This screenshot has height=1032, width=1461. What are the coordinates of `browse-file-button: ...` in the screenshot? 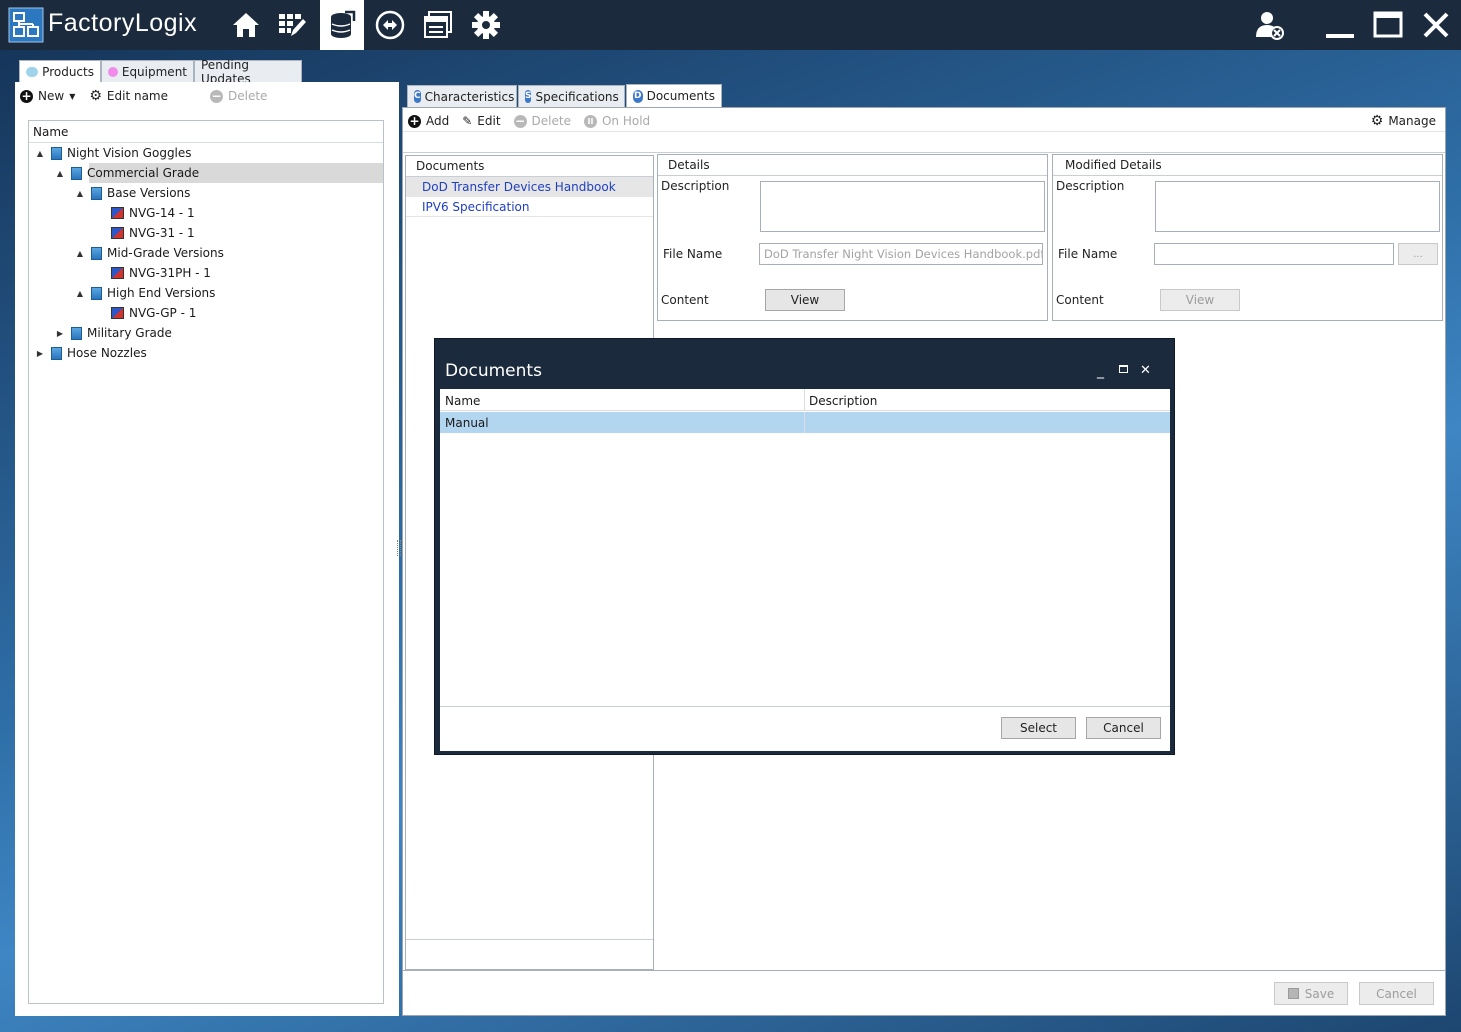 It's located at (1418, 254).